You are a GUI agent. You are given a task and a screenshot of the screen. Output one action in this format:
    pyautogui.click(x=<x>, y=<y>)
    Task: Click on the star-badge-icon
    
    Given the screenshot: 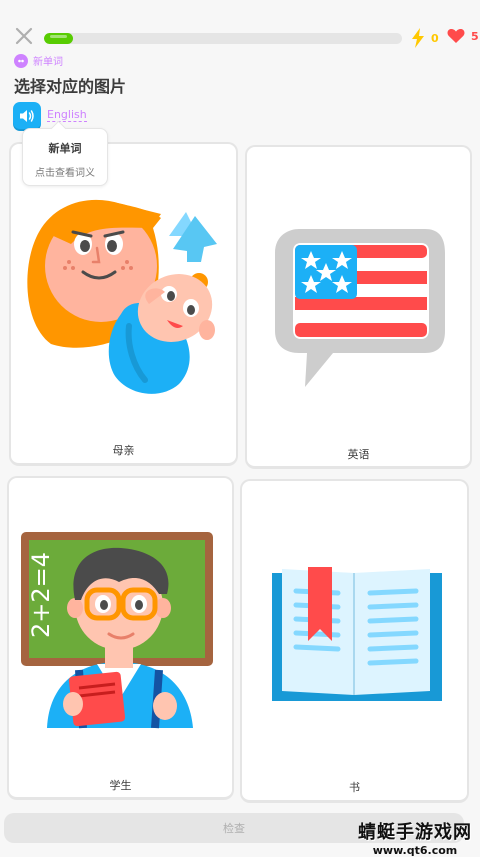 What is the action you would take?
    pyautogui.click(x=21, y=60)
    